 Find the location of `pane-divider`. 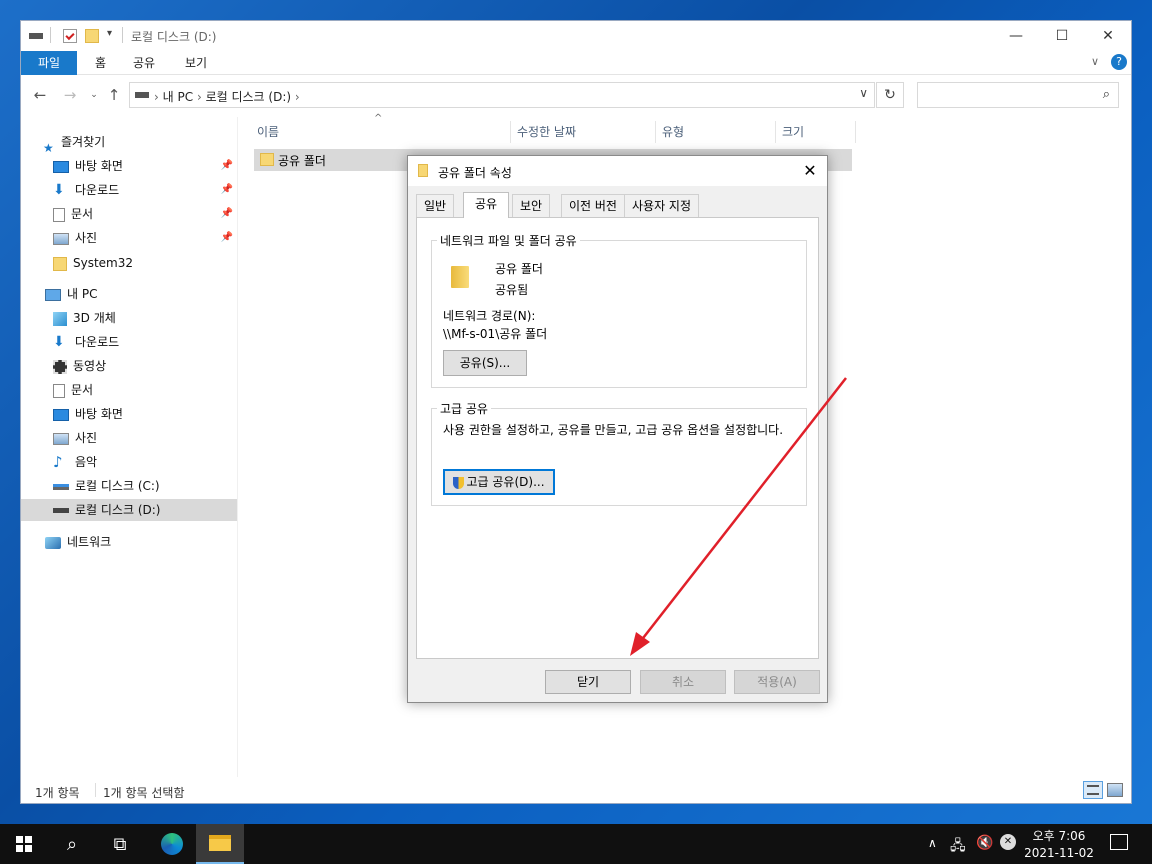

pane-divider is located at coordinates (237, 447).